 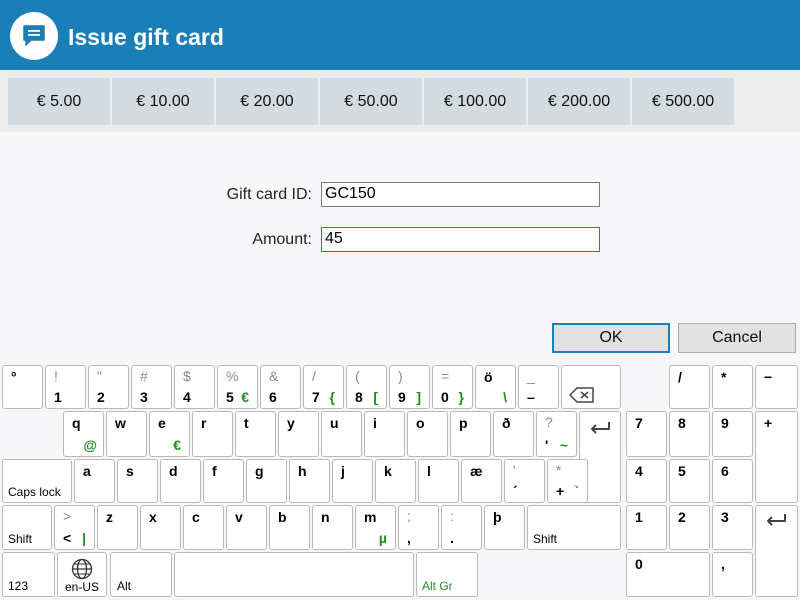 I want to click on key-f: f, so click(x=223, y=481).